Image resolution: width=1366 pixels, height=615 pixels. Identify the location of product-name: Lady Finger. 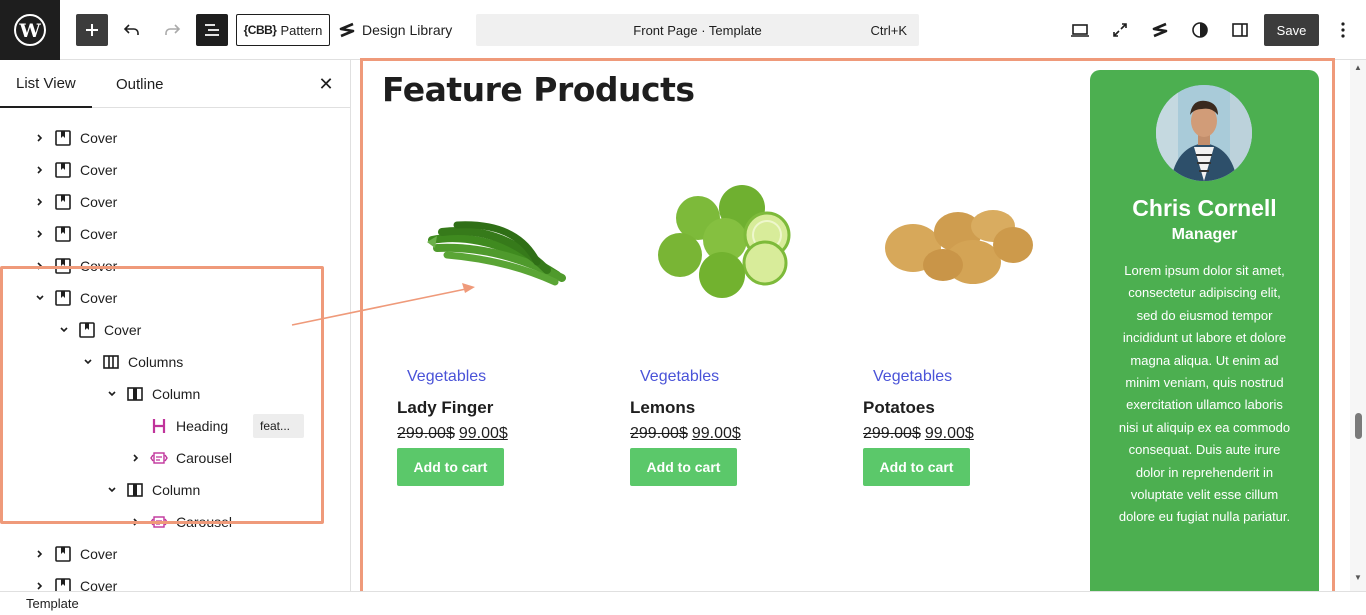
(445, 408).